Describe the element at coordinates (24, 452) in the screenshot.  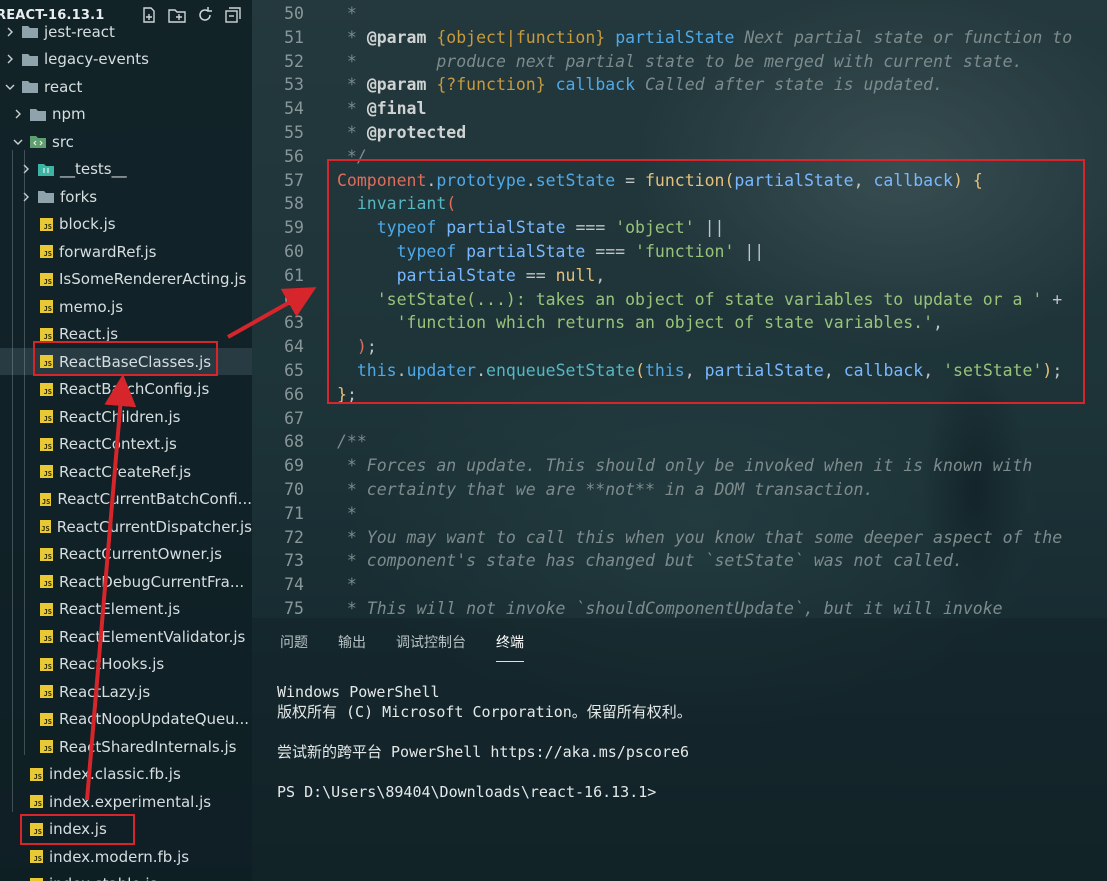
I see `indent-guide` at that location.